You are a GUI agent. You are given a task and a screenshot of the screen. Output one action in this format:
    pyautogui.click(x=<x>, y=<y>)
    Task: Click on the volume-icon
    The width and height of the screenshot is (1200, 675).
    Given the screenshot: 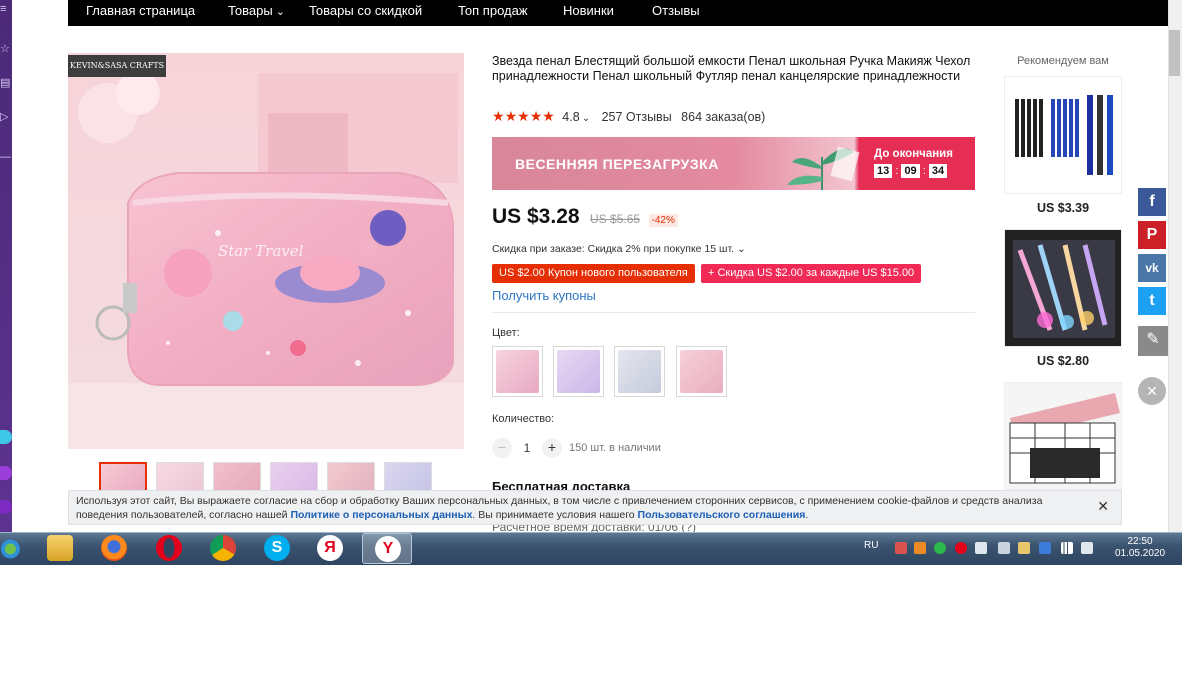 What is the action you would take?
    pyautogui.click(x=1087, y=548)
    